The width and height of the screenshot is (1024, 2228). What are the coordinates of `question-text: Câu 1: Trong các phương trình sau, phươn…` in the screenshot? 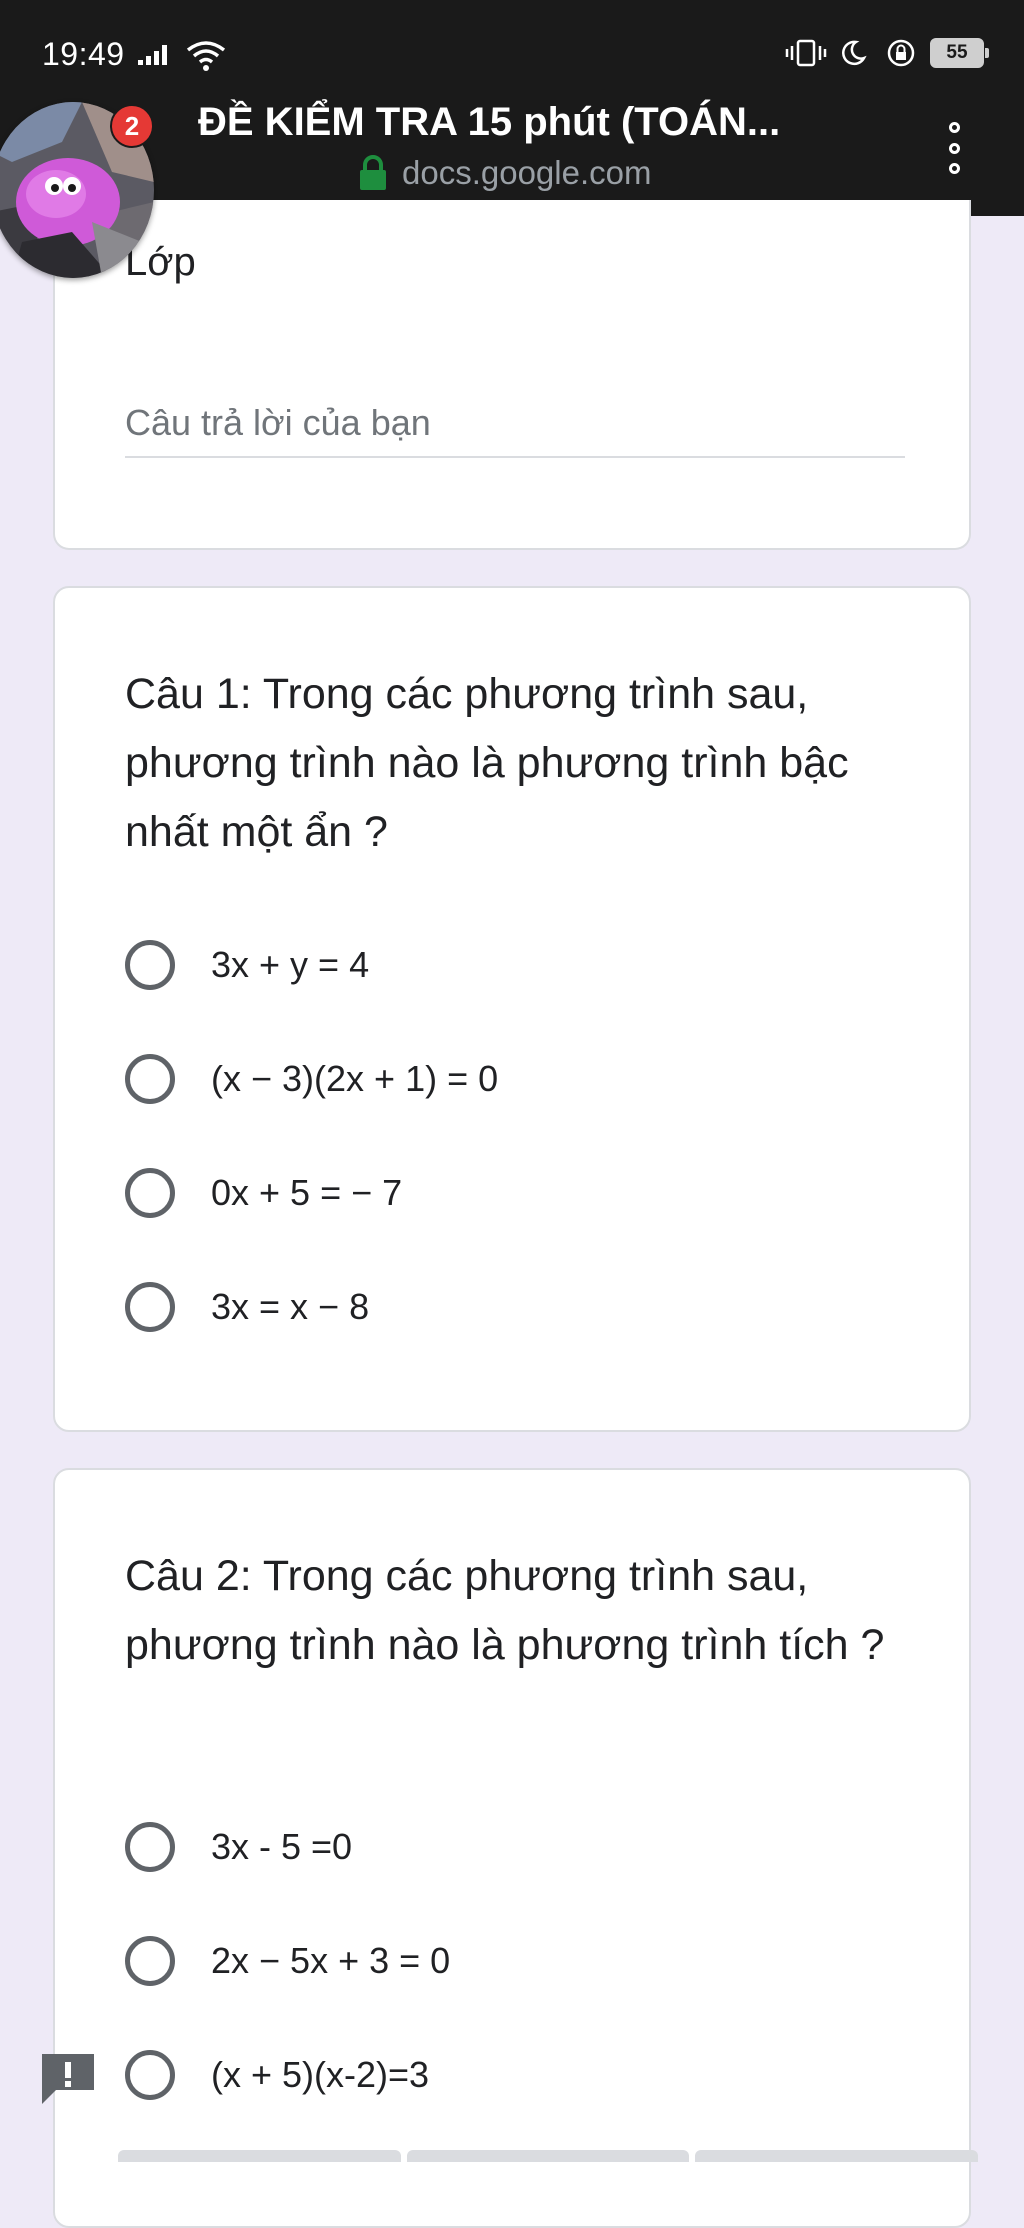 It's located at (487, 763).